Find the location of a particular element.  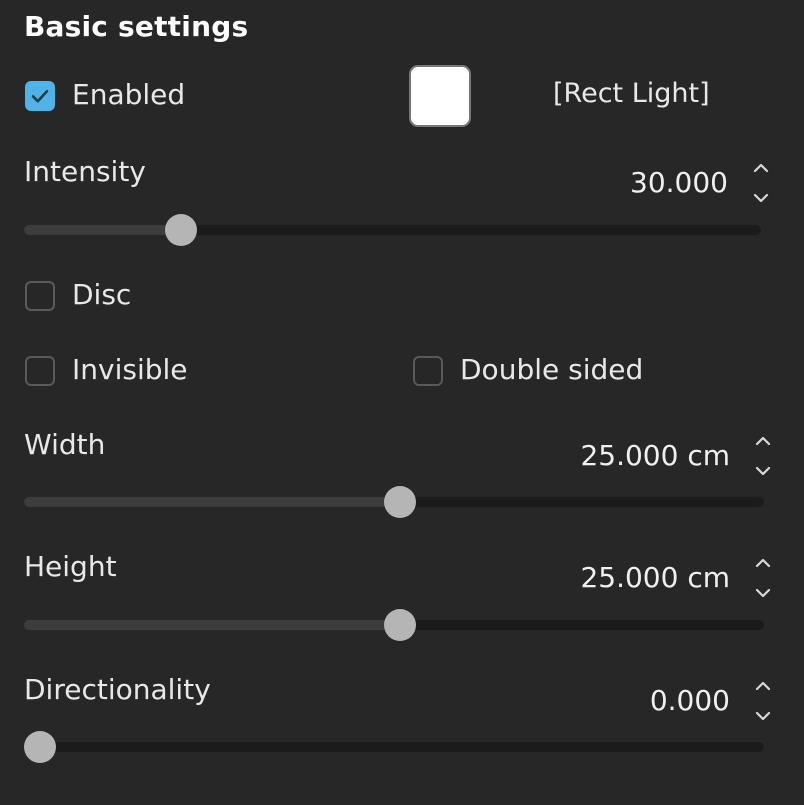

intensity-value-field: 30.000 is located at coordinates (679, 182).